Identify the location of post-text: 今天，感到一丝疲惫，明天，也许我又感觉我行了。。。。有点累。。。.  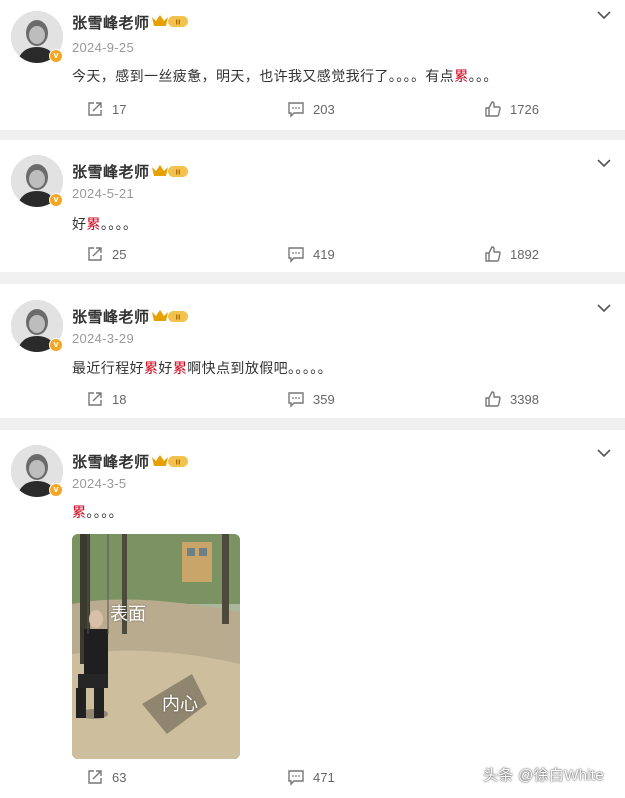
(285, 76).